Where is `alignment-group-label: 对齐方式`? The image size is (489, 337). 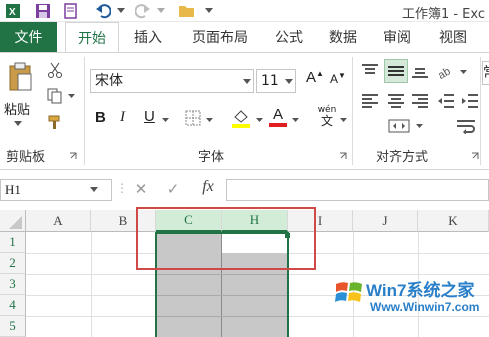
alignment-group-label: 对齐方式 is located at coordinates (402, 157).